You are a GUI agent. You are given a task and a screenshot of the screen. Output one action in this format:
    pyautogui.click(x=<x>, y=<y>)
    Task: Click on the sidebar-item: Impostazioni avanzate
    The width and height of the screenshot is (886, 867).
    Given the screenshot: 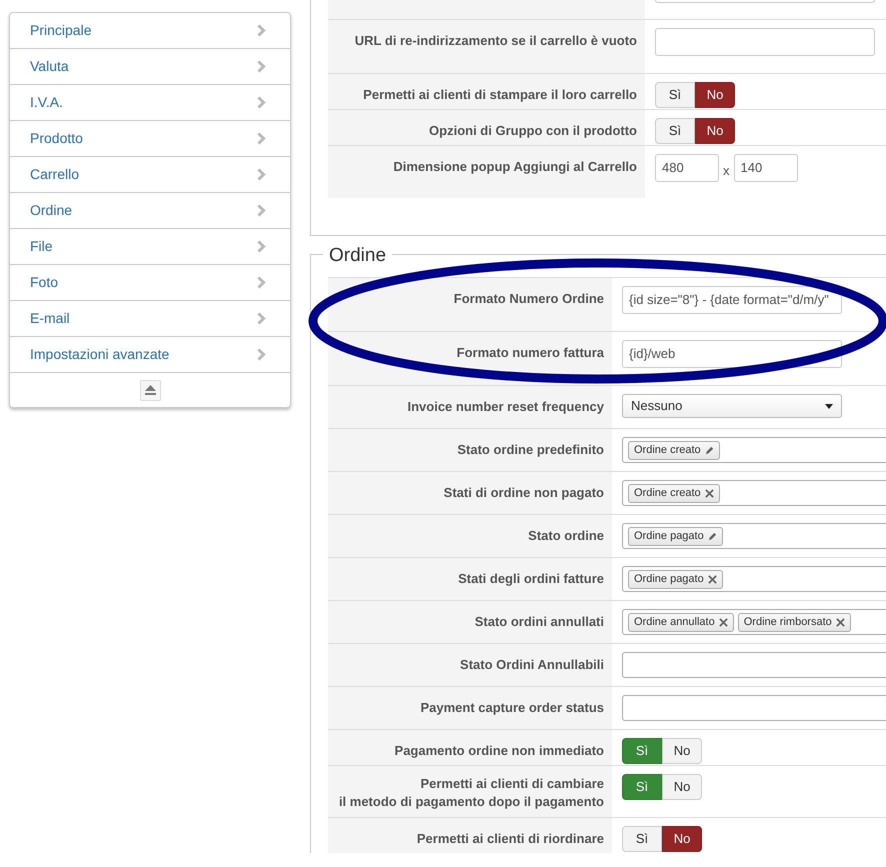 What is the action you would take?
    pyautogui.click(x=150, y=355)
    